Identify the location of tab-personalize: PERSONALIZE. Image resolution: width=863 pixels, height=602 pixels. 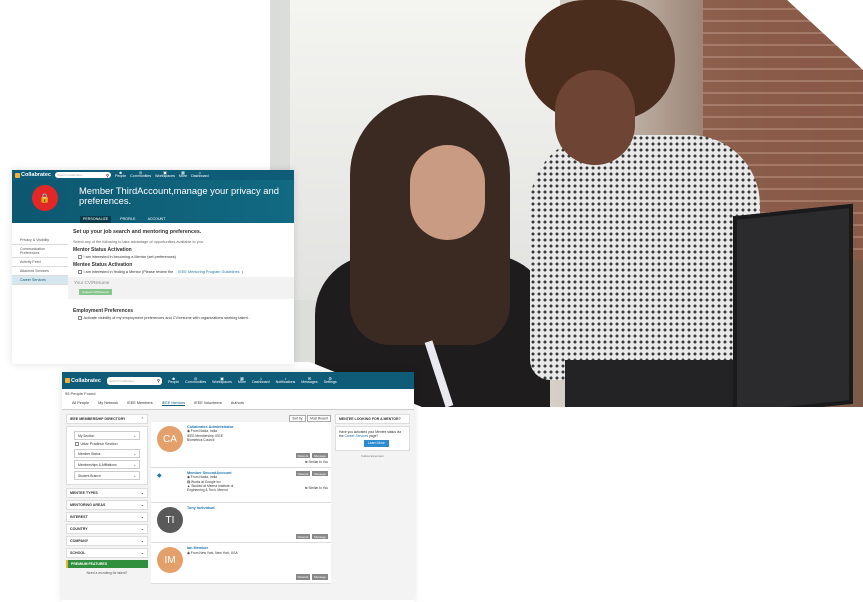
(96, 219).